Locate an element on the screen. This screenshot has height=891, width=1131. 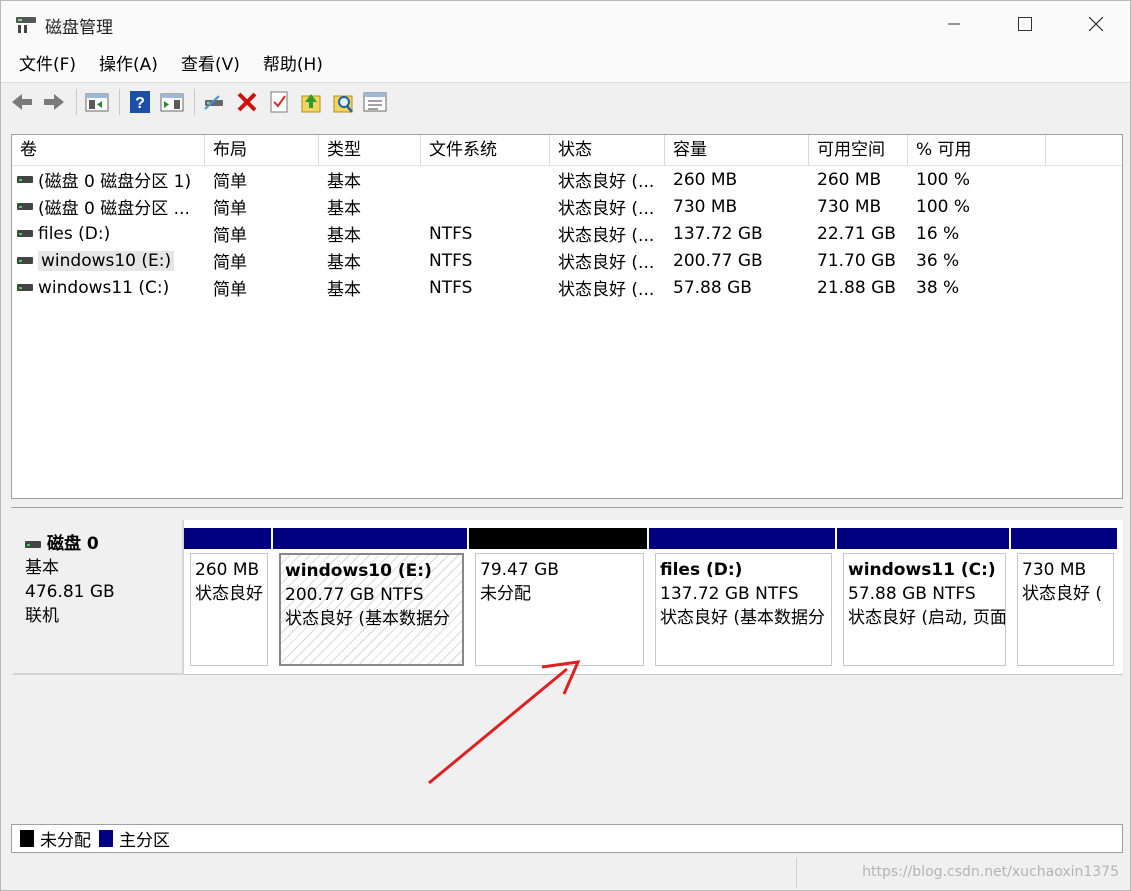
window-title: 磁盘管理 is located at coordinates (79, 28).